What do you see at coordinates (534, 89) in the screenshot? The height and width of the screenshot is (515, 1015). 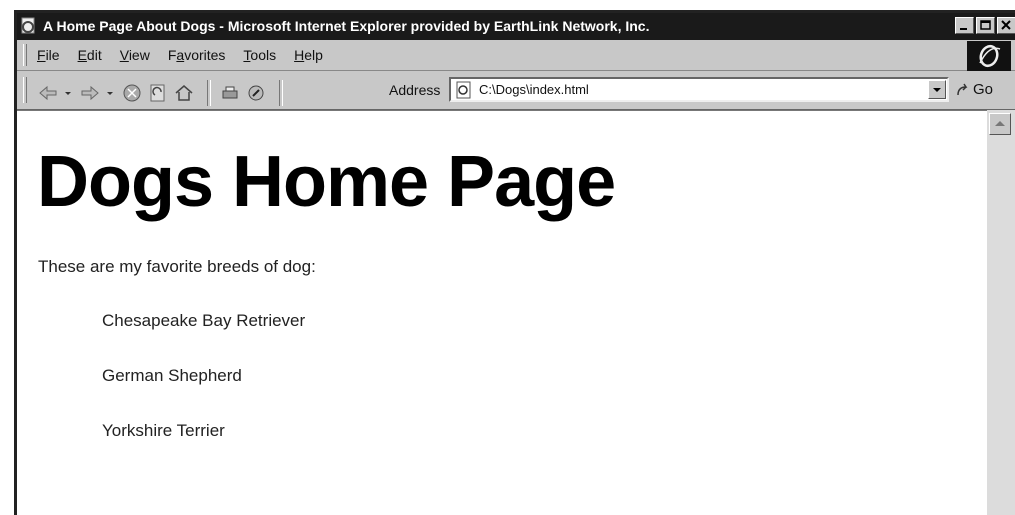 I see `address-value: C:\Dogs\index.html` at bounding box center [534, 89].